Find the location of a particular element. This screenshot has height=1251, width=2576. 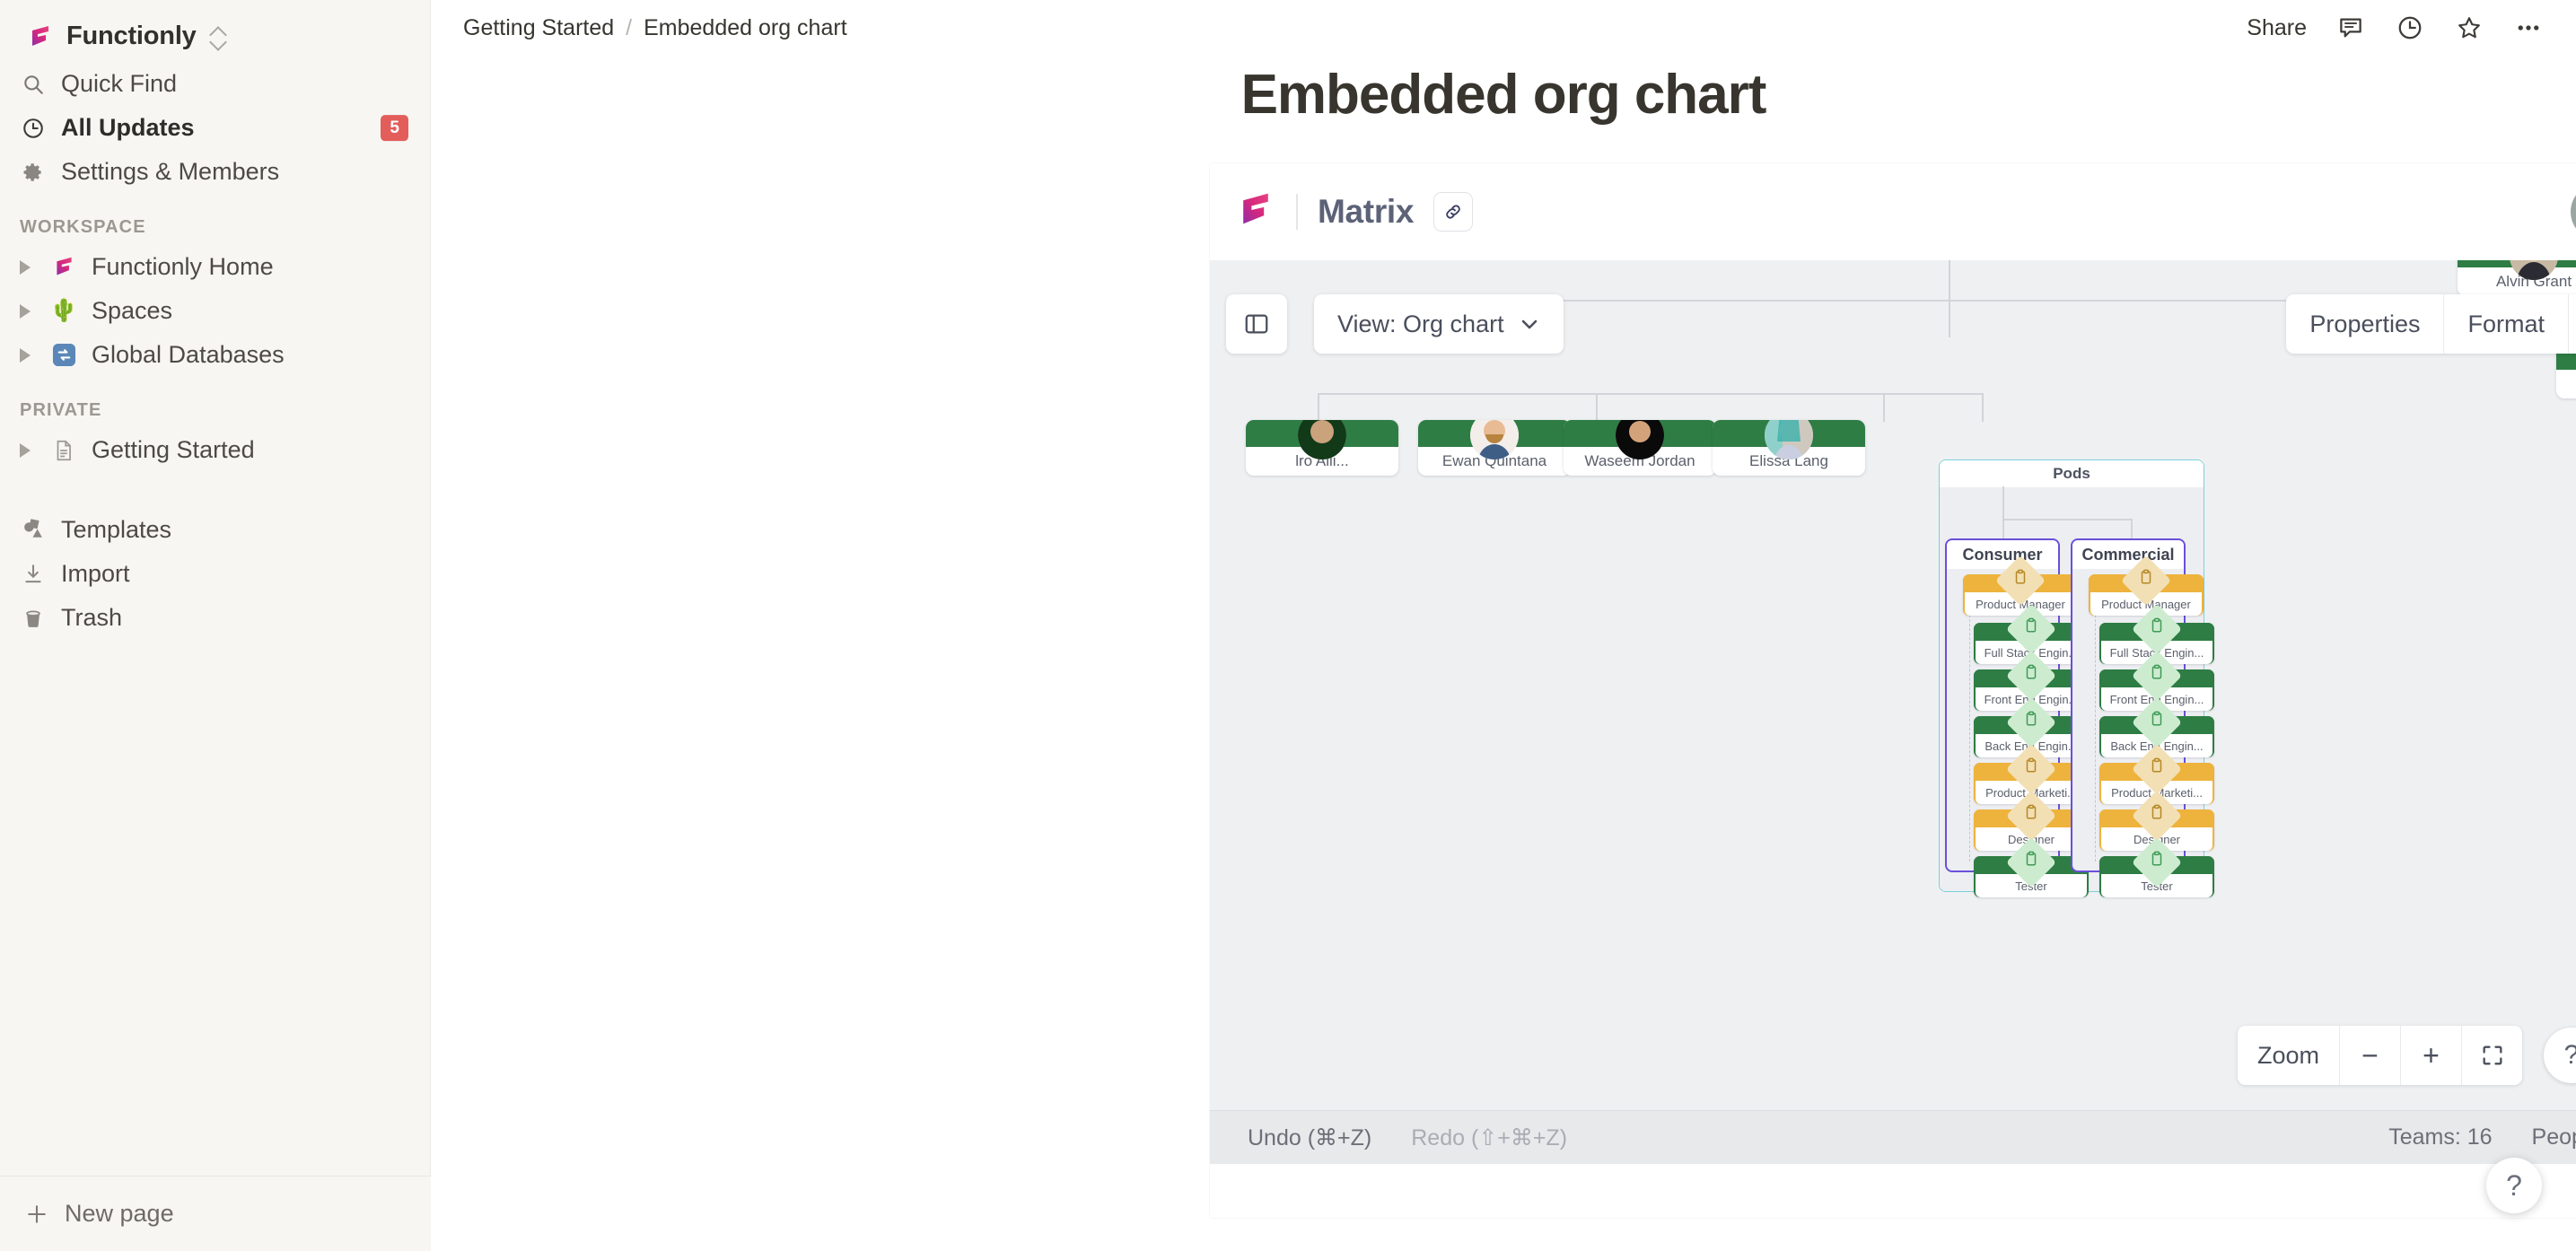

fit-screen-icon is located at coordinates (2491, 1056).